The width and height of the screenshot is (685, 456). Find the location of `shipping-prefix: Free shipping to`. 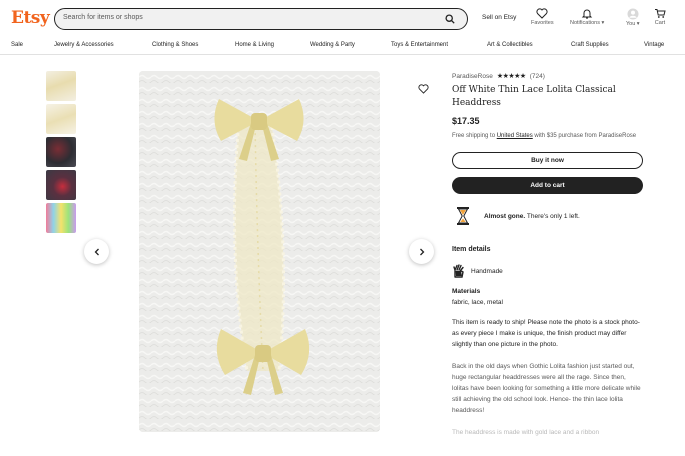

shipping-prefix: Free shipping to is located at coordinates (474, 136).